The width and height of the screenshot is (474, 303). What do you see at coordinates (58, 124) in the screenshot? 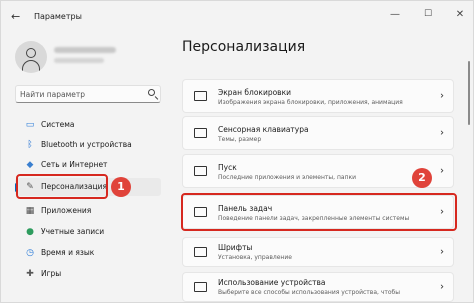
I see `sidebar-item-label: Система` at bounding box center [58, 124].